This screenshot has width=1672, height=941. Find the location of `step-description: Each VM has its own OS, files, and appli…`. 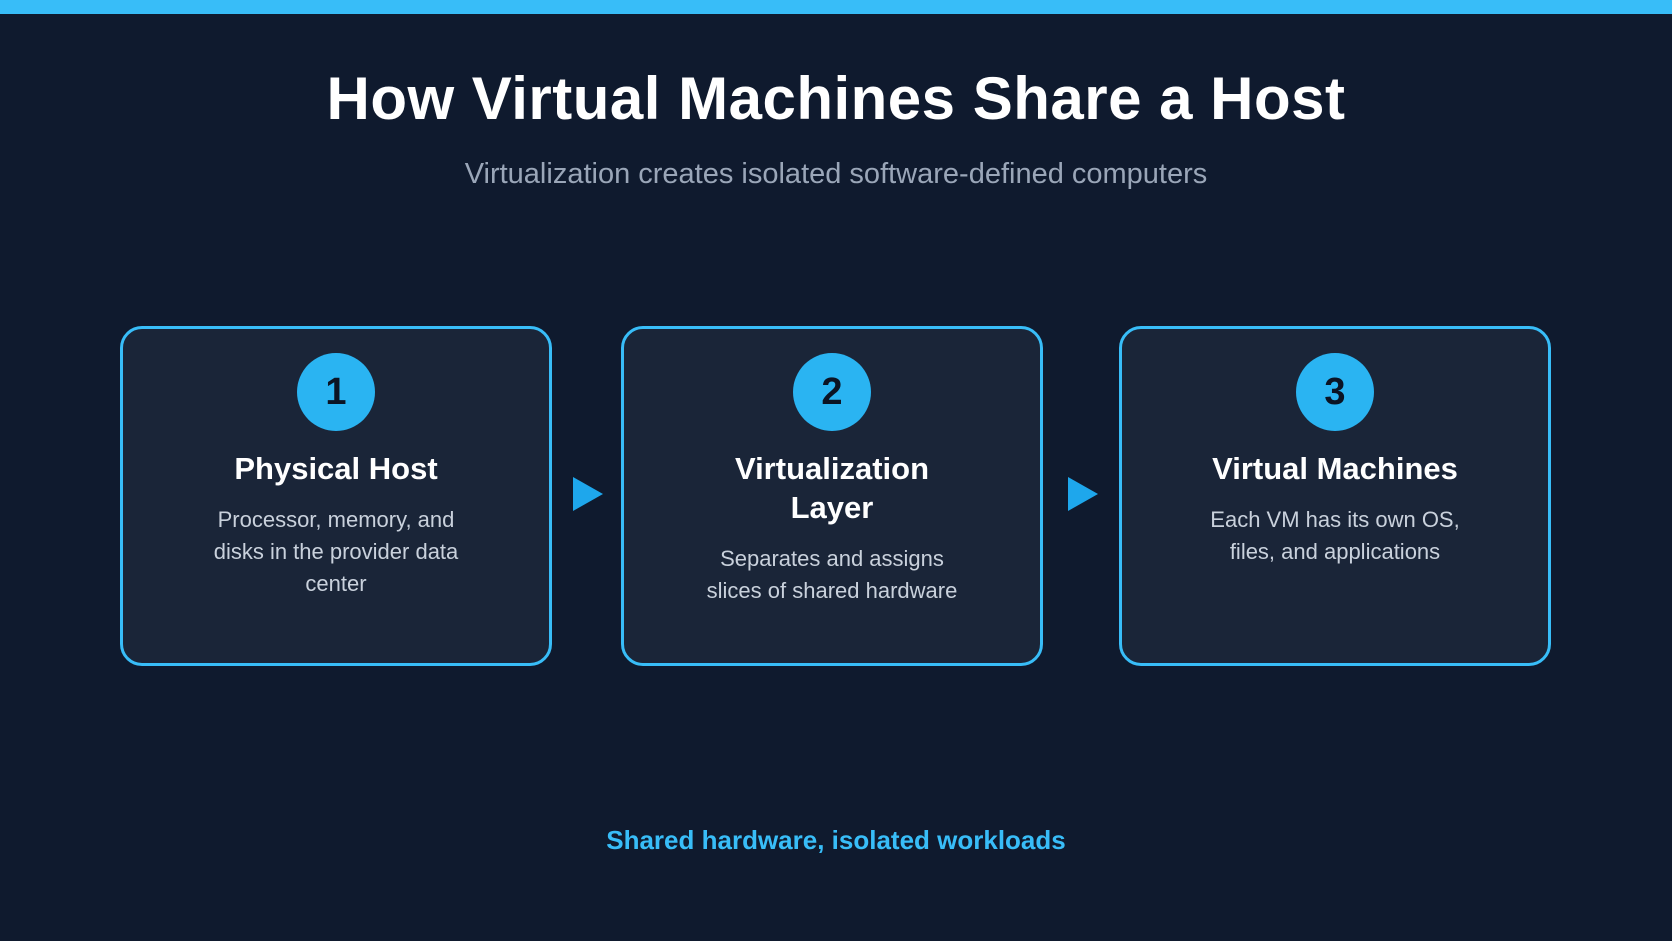

step-description: Each VM has its own OS, files, and appli… is located at coordinates (1335, 535).